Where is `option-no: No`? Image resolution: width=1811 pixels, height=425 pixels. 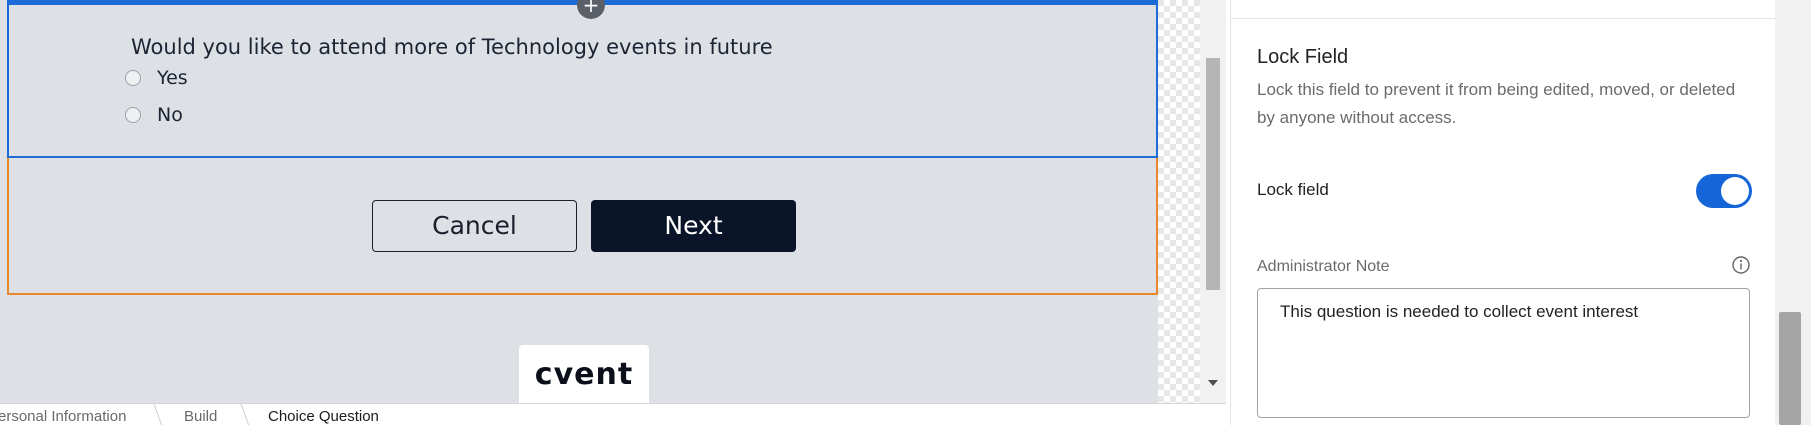 option-no: No is located at coordinates (154, 115).